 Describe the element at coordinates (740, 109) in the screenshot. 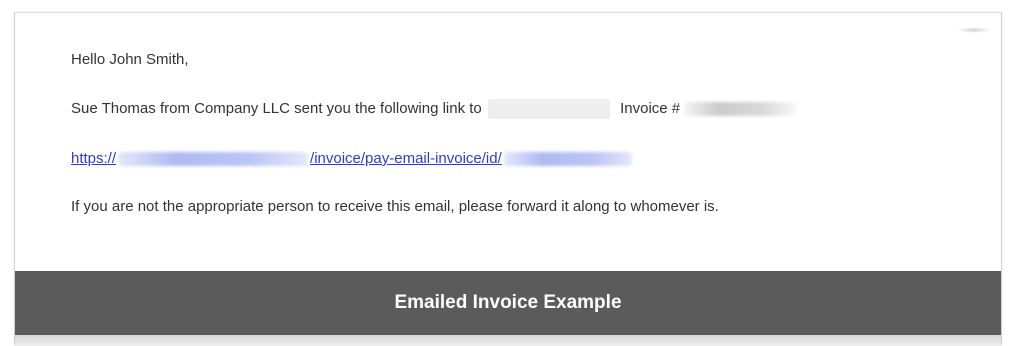

I see `redacted-invoice-number` at that location.